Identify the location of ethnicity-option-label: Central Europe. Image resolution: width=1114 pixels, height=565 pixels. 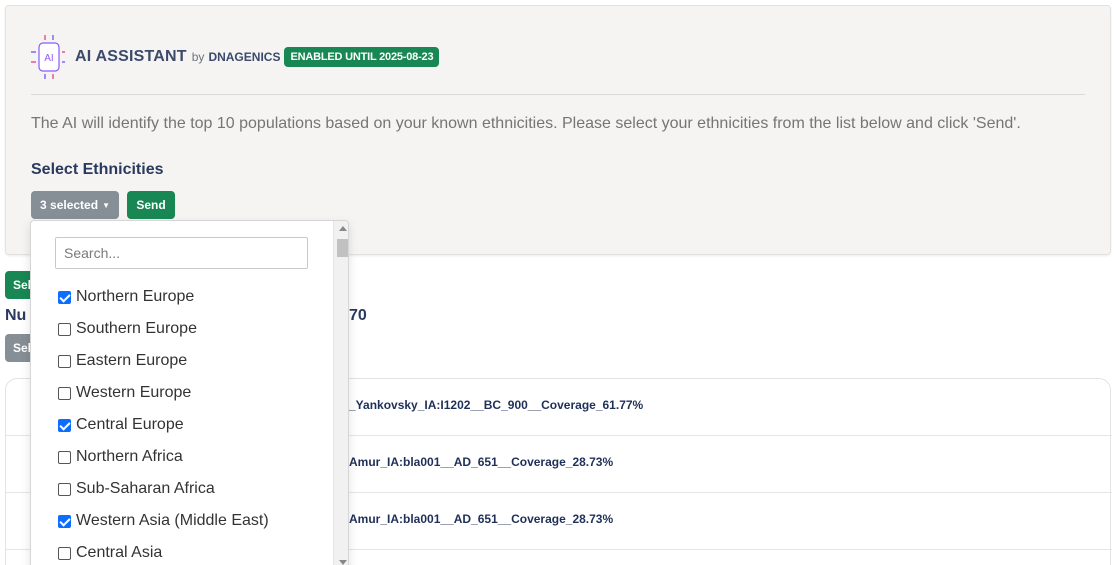
(130, 424).